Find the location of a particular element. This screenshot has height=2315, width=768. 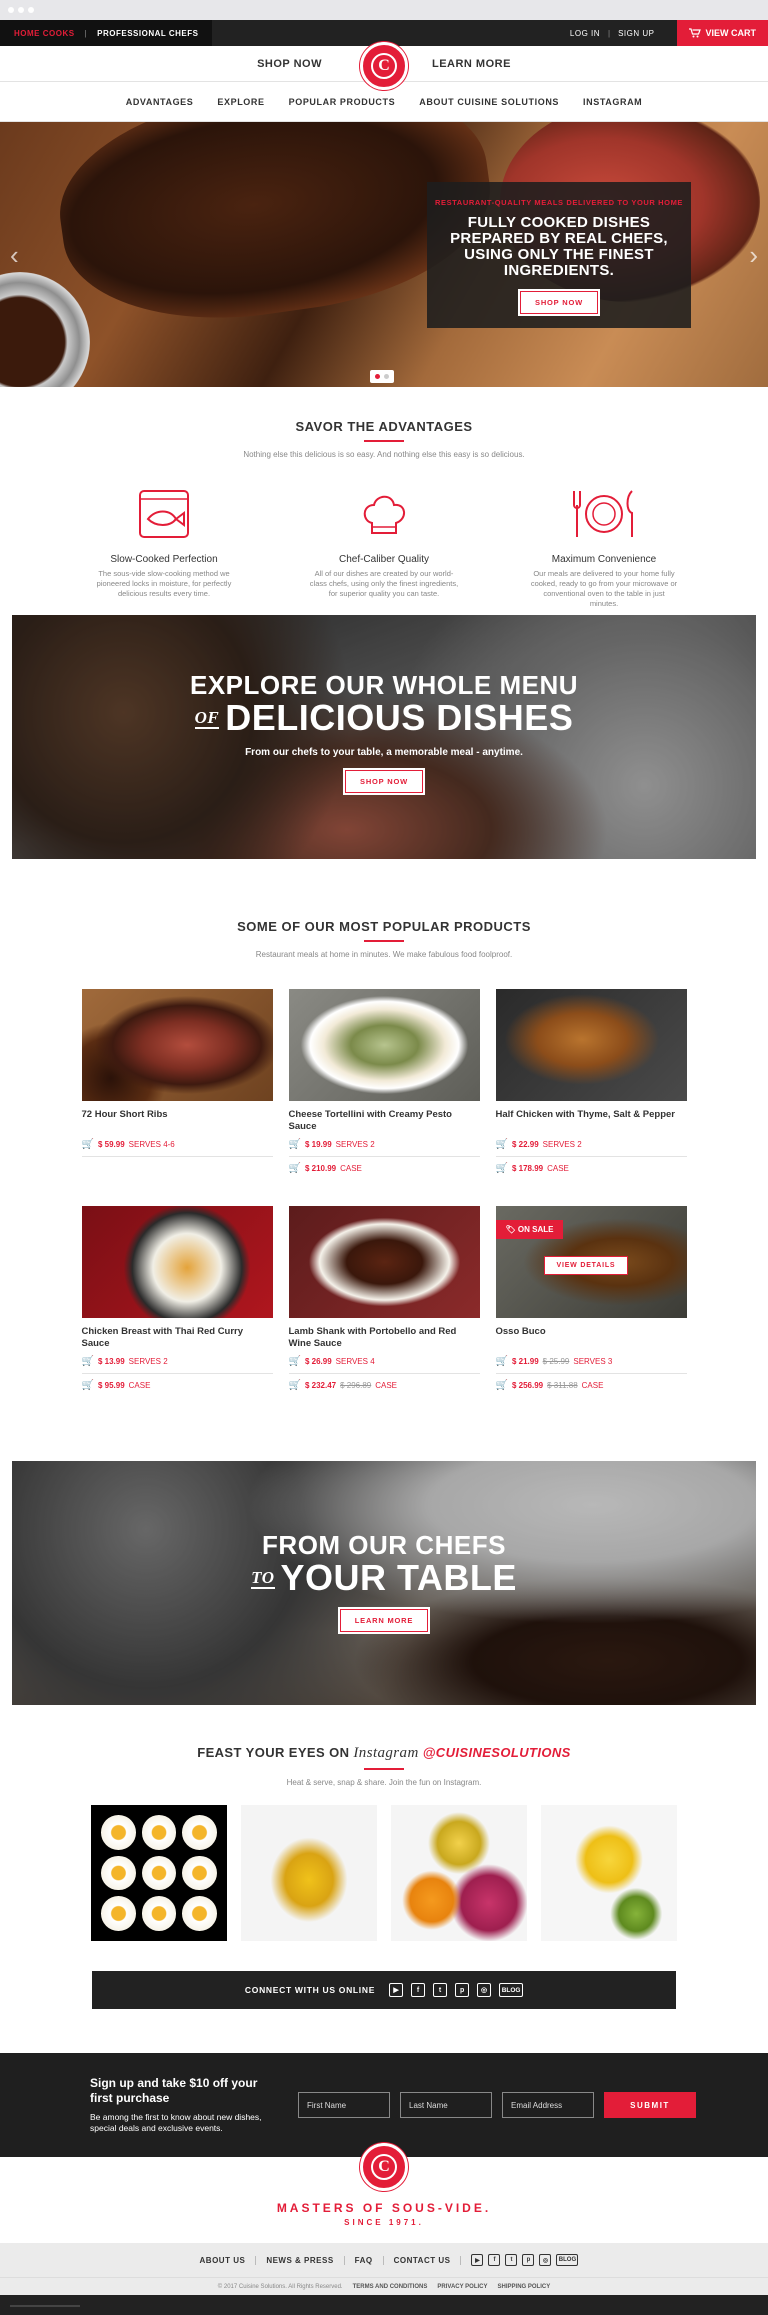

footer-logo: C is located at coordinates (384, 2167).